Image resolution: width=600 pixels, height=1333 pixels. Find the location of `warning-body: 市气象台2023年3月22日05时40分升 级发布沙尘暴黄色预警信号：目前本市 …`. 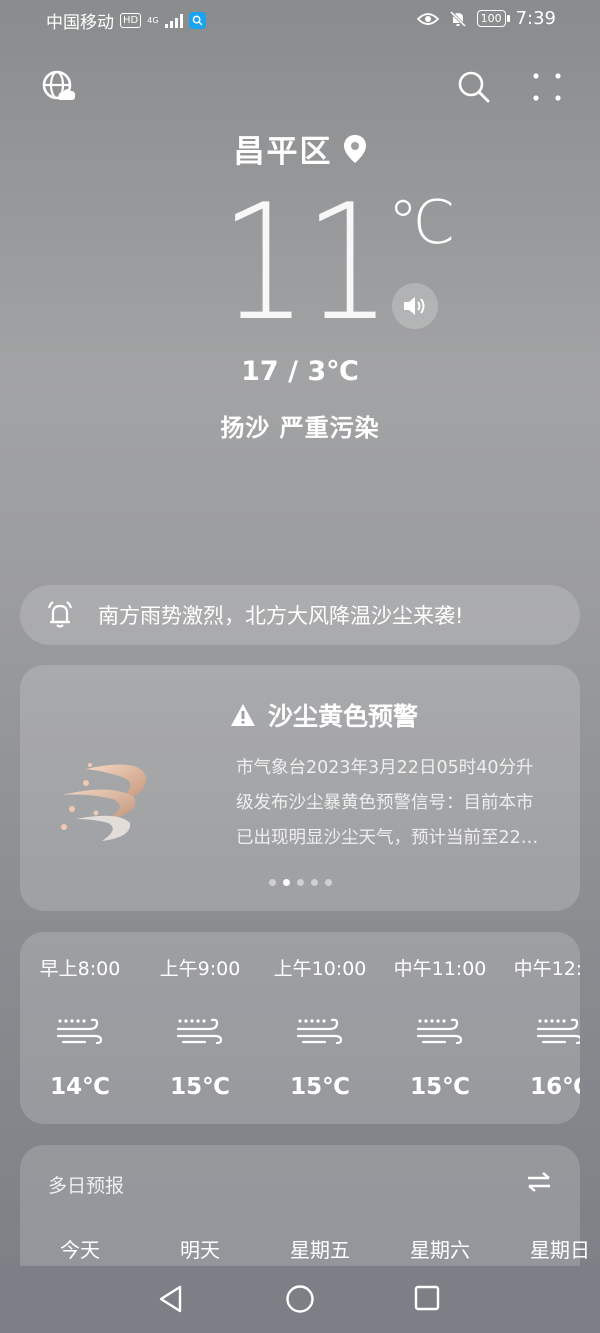

warning-body: 市气象台2023年3月22日05时40分升 级发布沙尘暴黄色预警信号：目前本市 … is located at coordinates (409, 803).